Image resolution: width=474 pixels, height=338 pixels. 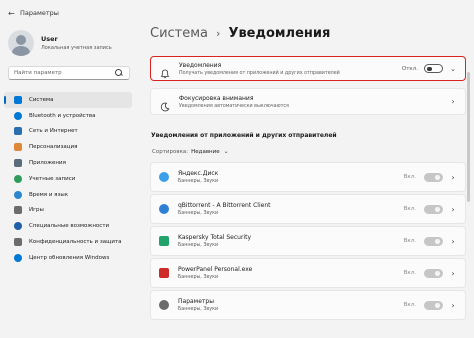 I want to click on privacy-icon, so click(x=18, y=242).